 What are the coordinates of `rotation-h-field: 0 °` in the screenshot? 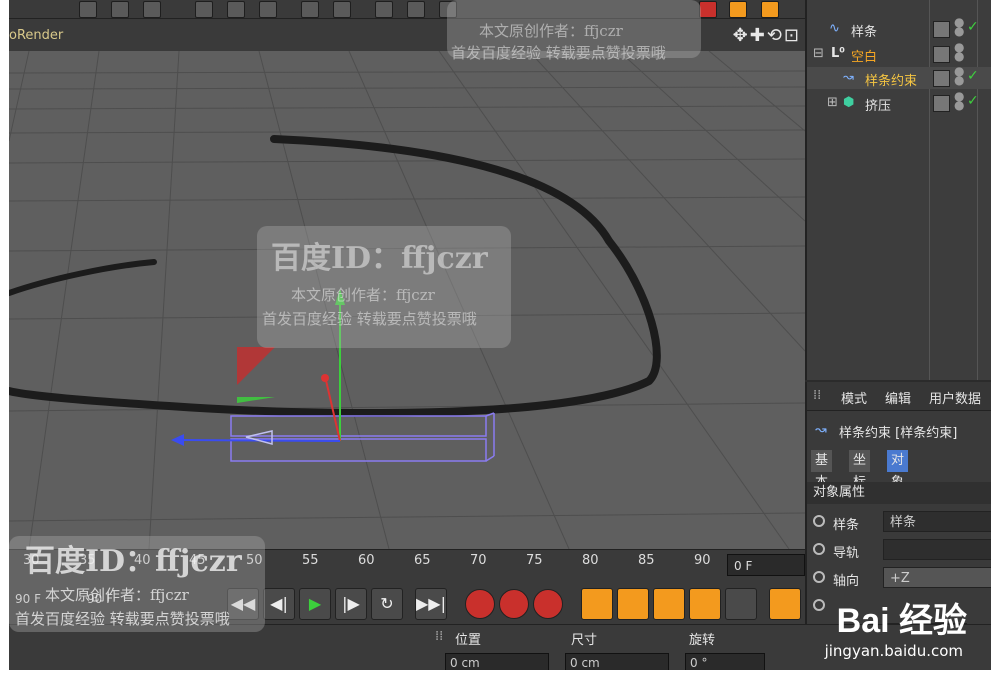 It's located at (725, 661).